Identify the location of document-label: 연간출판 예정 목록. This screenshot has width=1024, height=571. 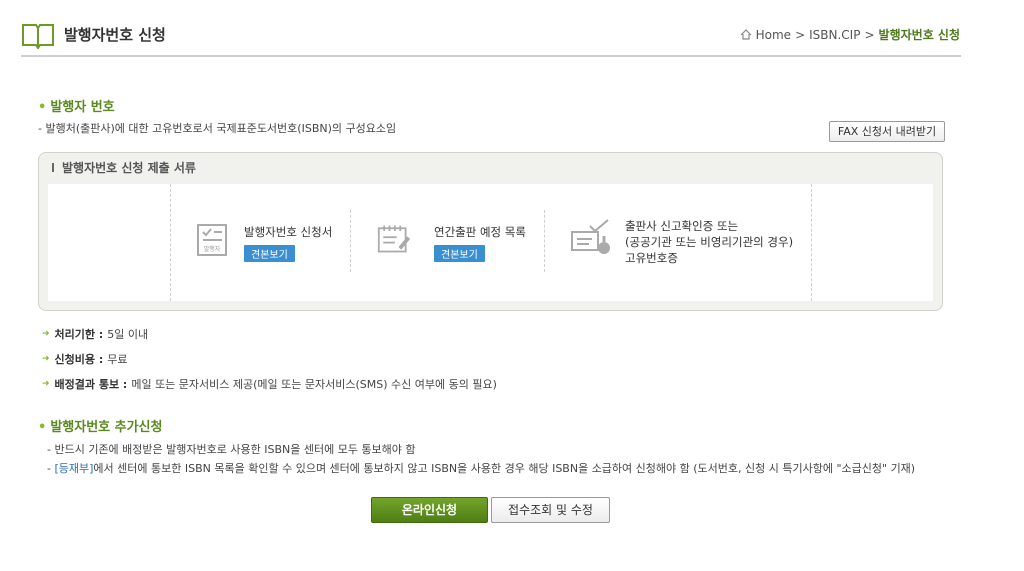
(480, 232).